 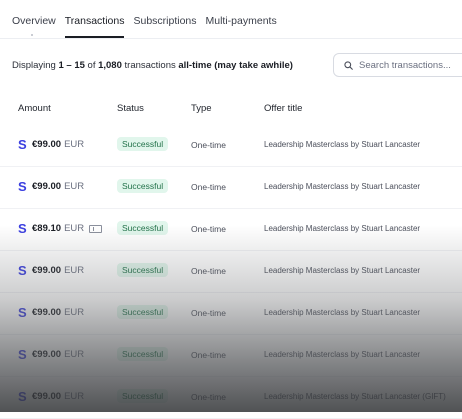 What do you see at coordinates (241, 19) in the screenshot?
I see `tab-multi-payments: Multi-payments` at bounding box center [241, 19].